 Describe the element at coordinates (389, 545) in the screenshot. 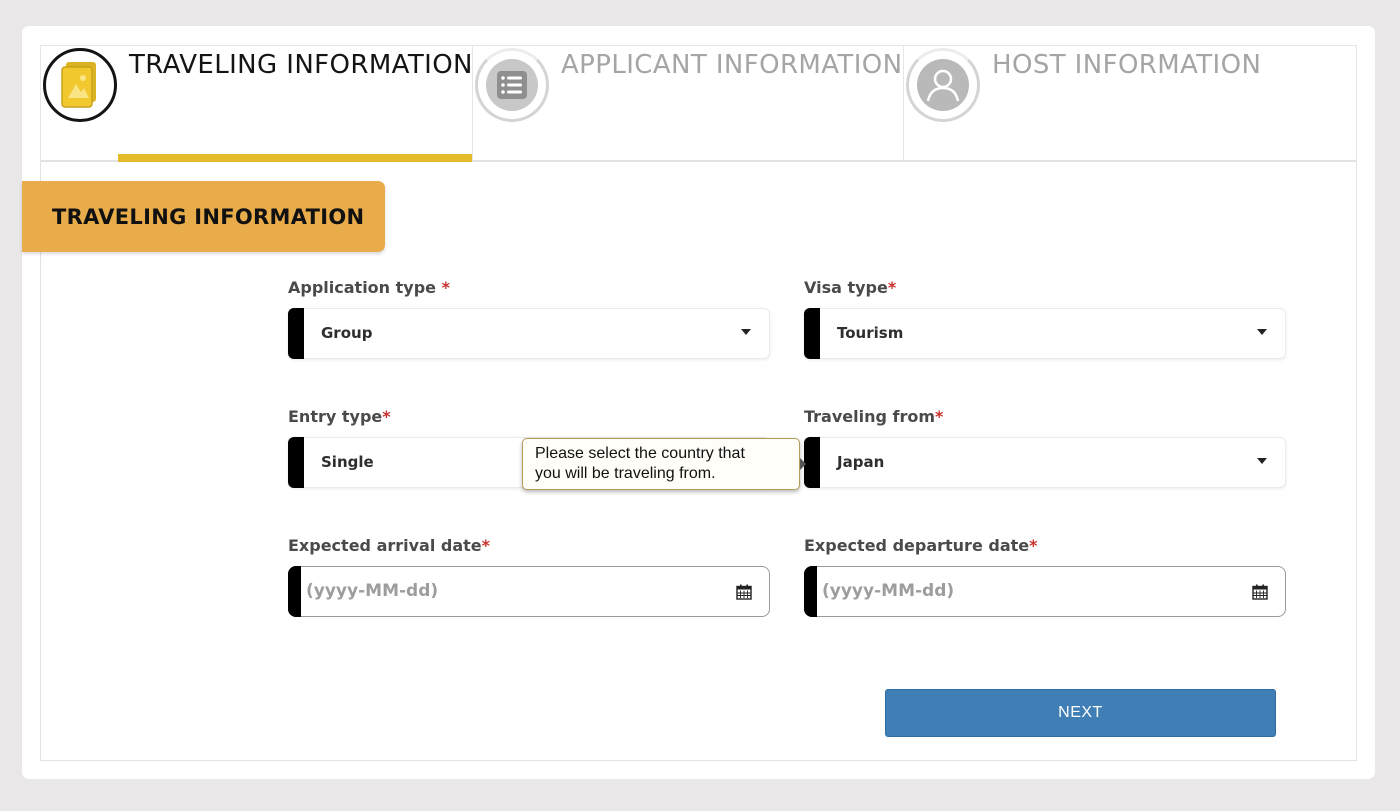

I see `arrival-date-label: Expected arrival date*` at that location.